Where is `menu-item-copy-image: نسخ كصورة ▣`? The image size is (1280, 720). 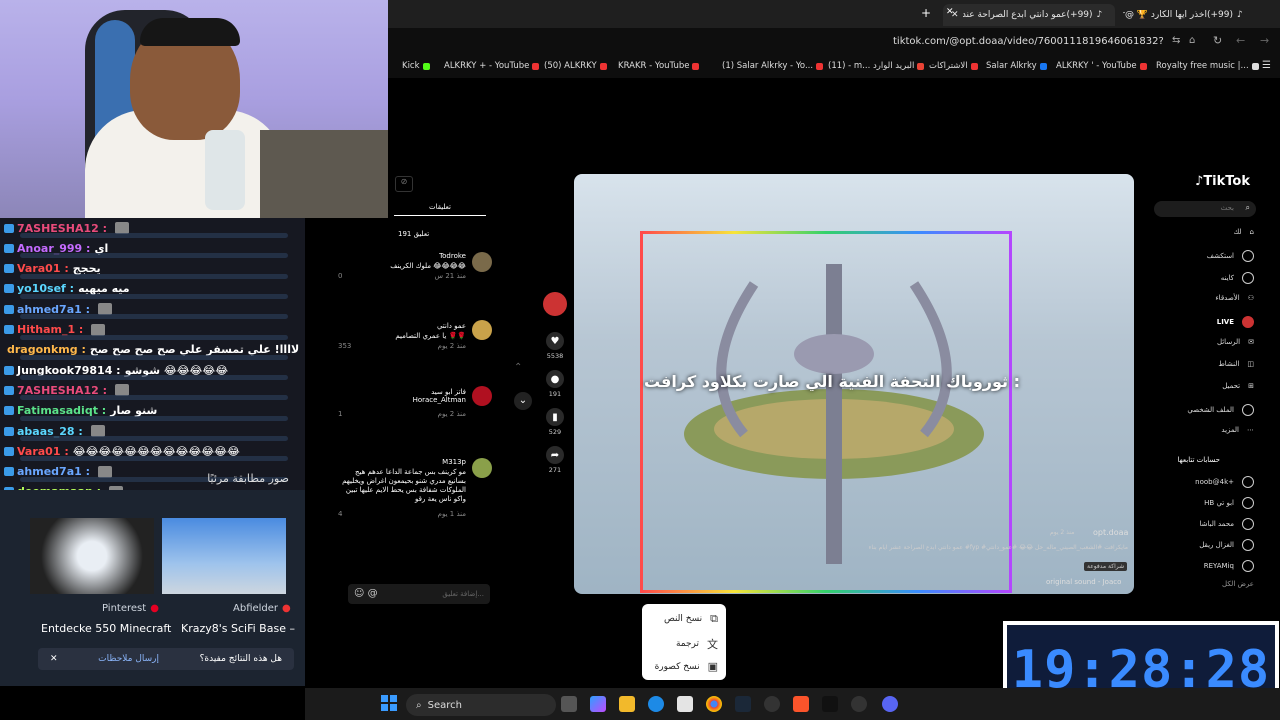
menu-item-copy-image: نسخ كصورة ▣ is located at coordinates (686, 666).